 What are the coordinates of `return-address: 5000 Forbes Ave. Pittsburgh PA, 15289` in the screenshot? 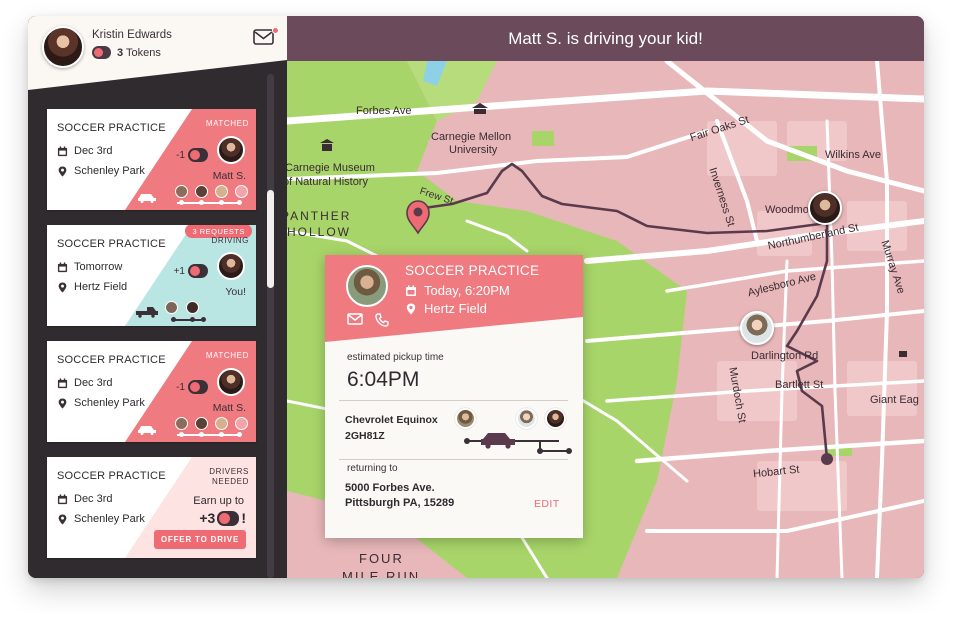 It's located at (399, 496).